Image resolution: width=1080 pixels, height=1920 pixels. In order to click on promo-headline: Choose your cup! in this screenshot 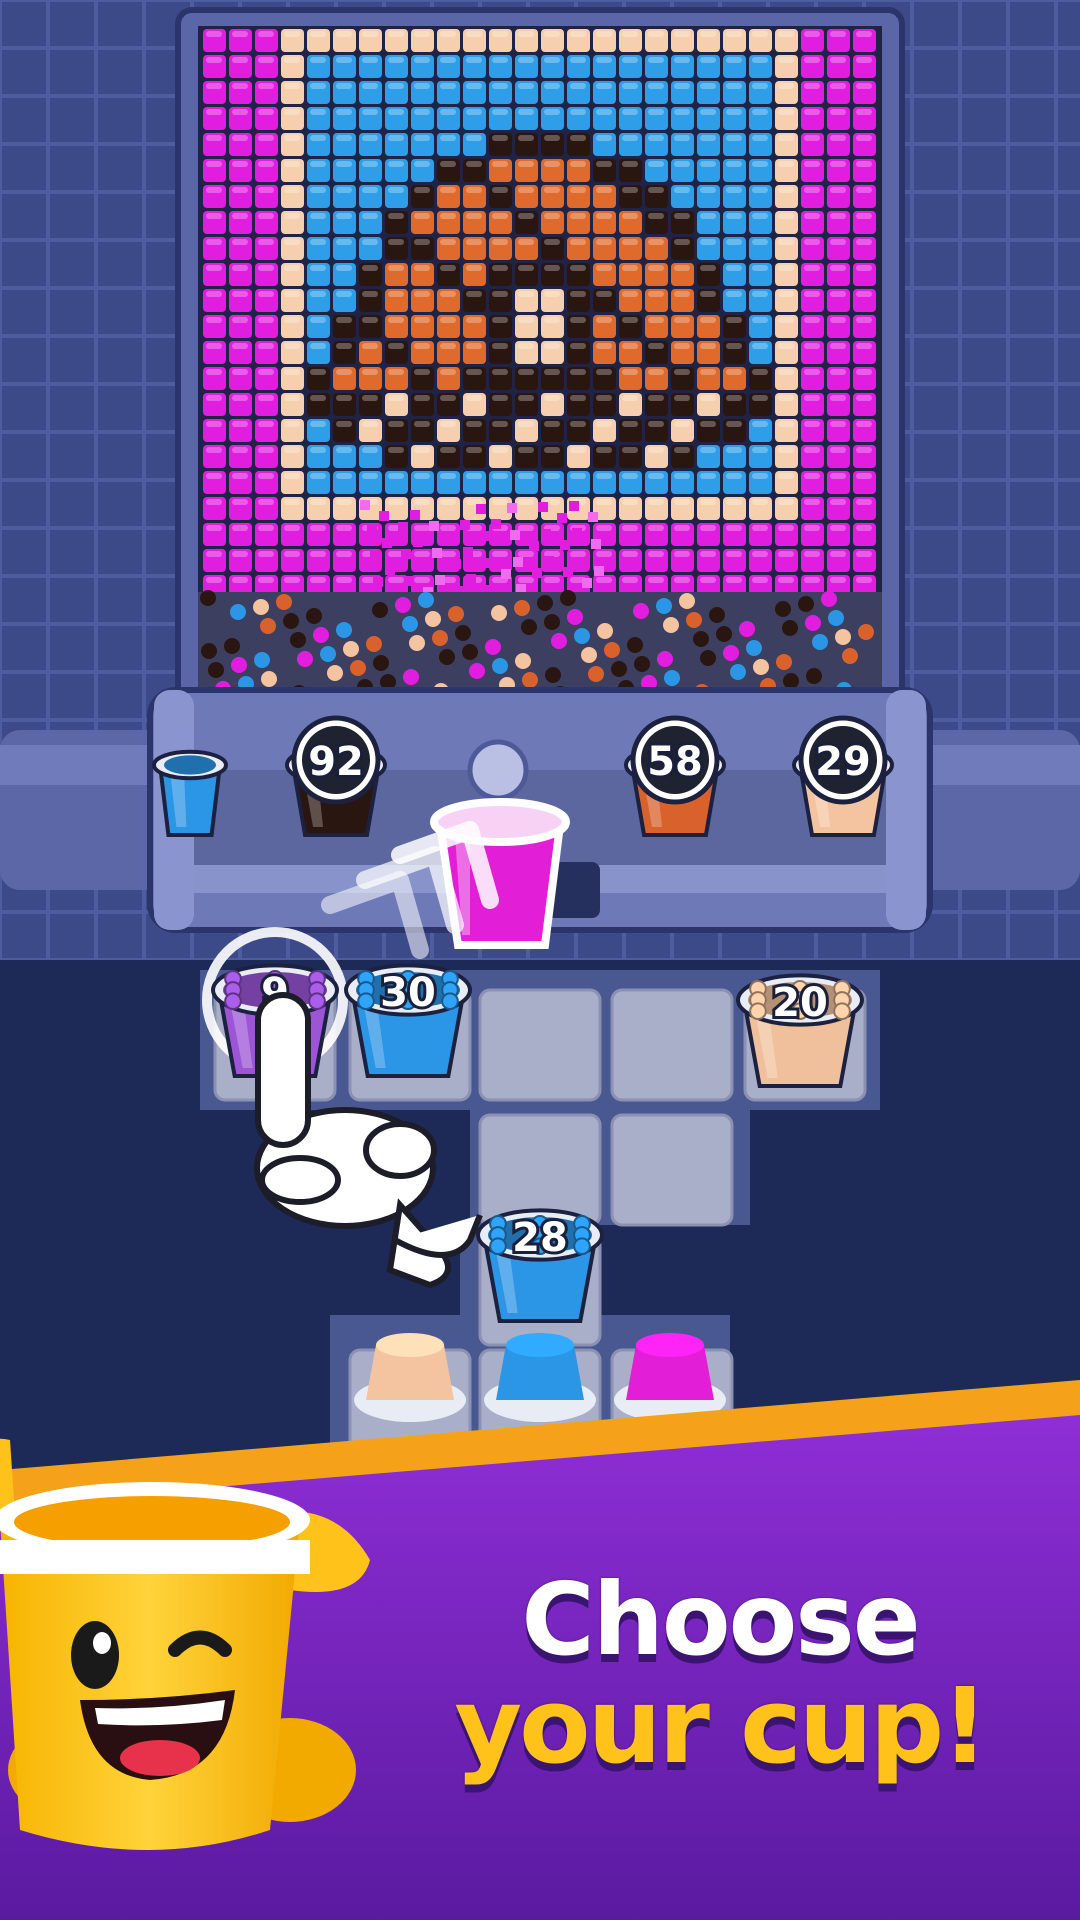, I will do `click(720, 1674)`.